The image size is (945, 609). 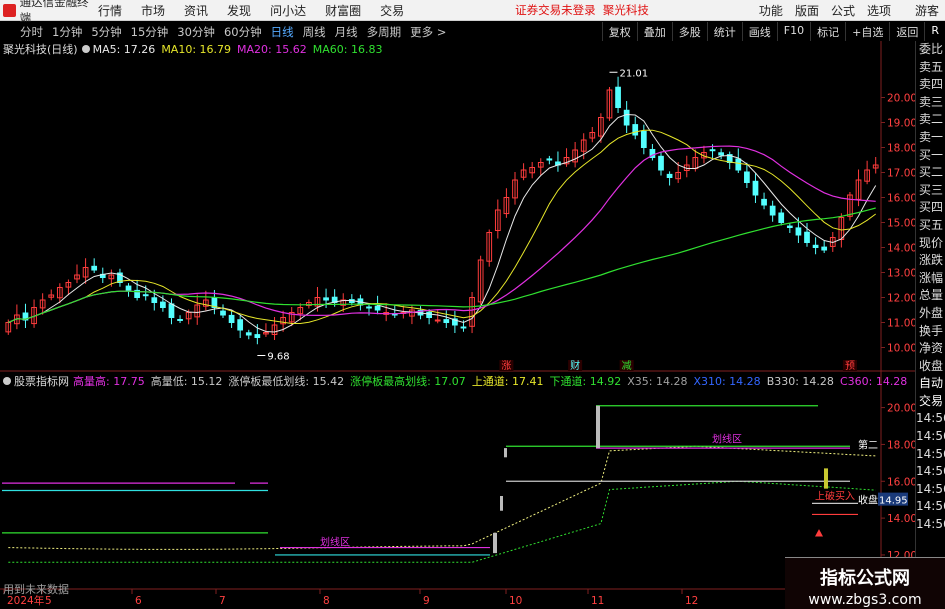 I want to click on order-book-label: 涨幅, so click(x=930, y=279).